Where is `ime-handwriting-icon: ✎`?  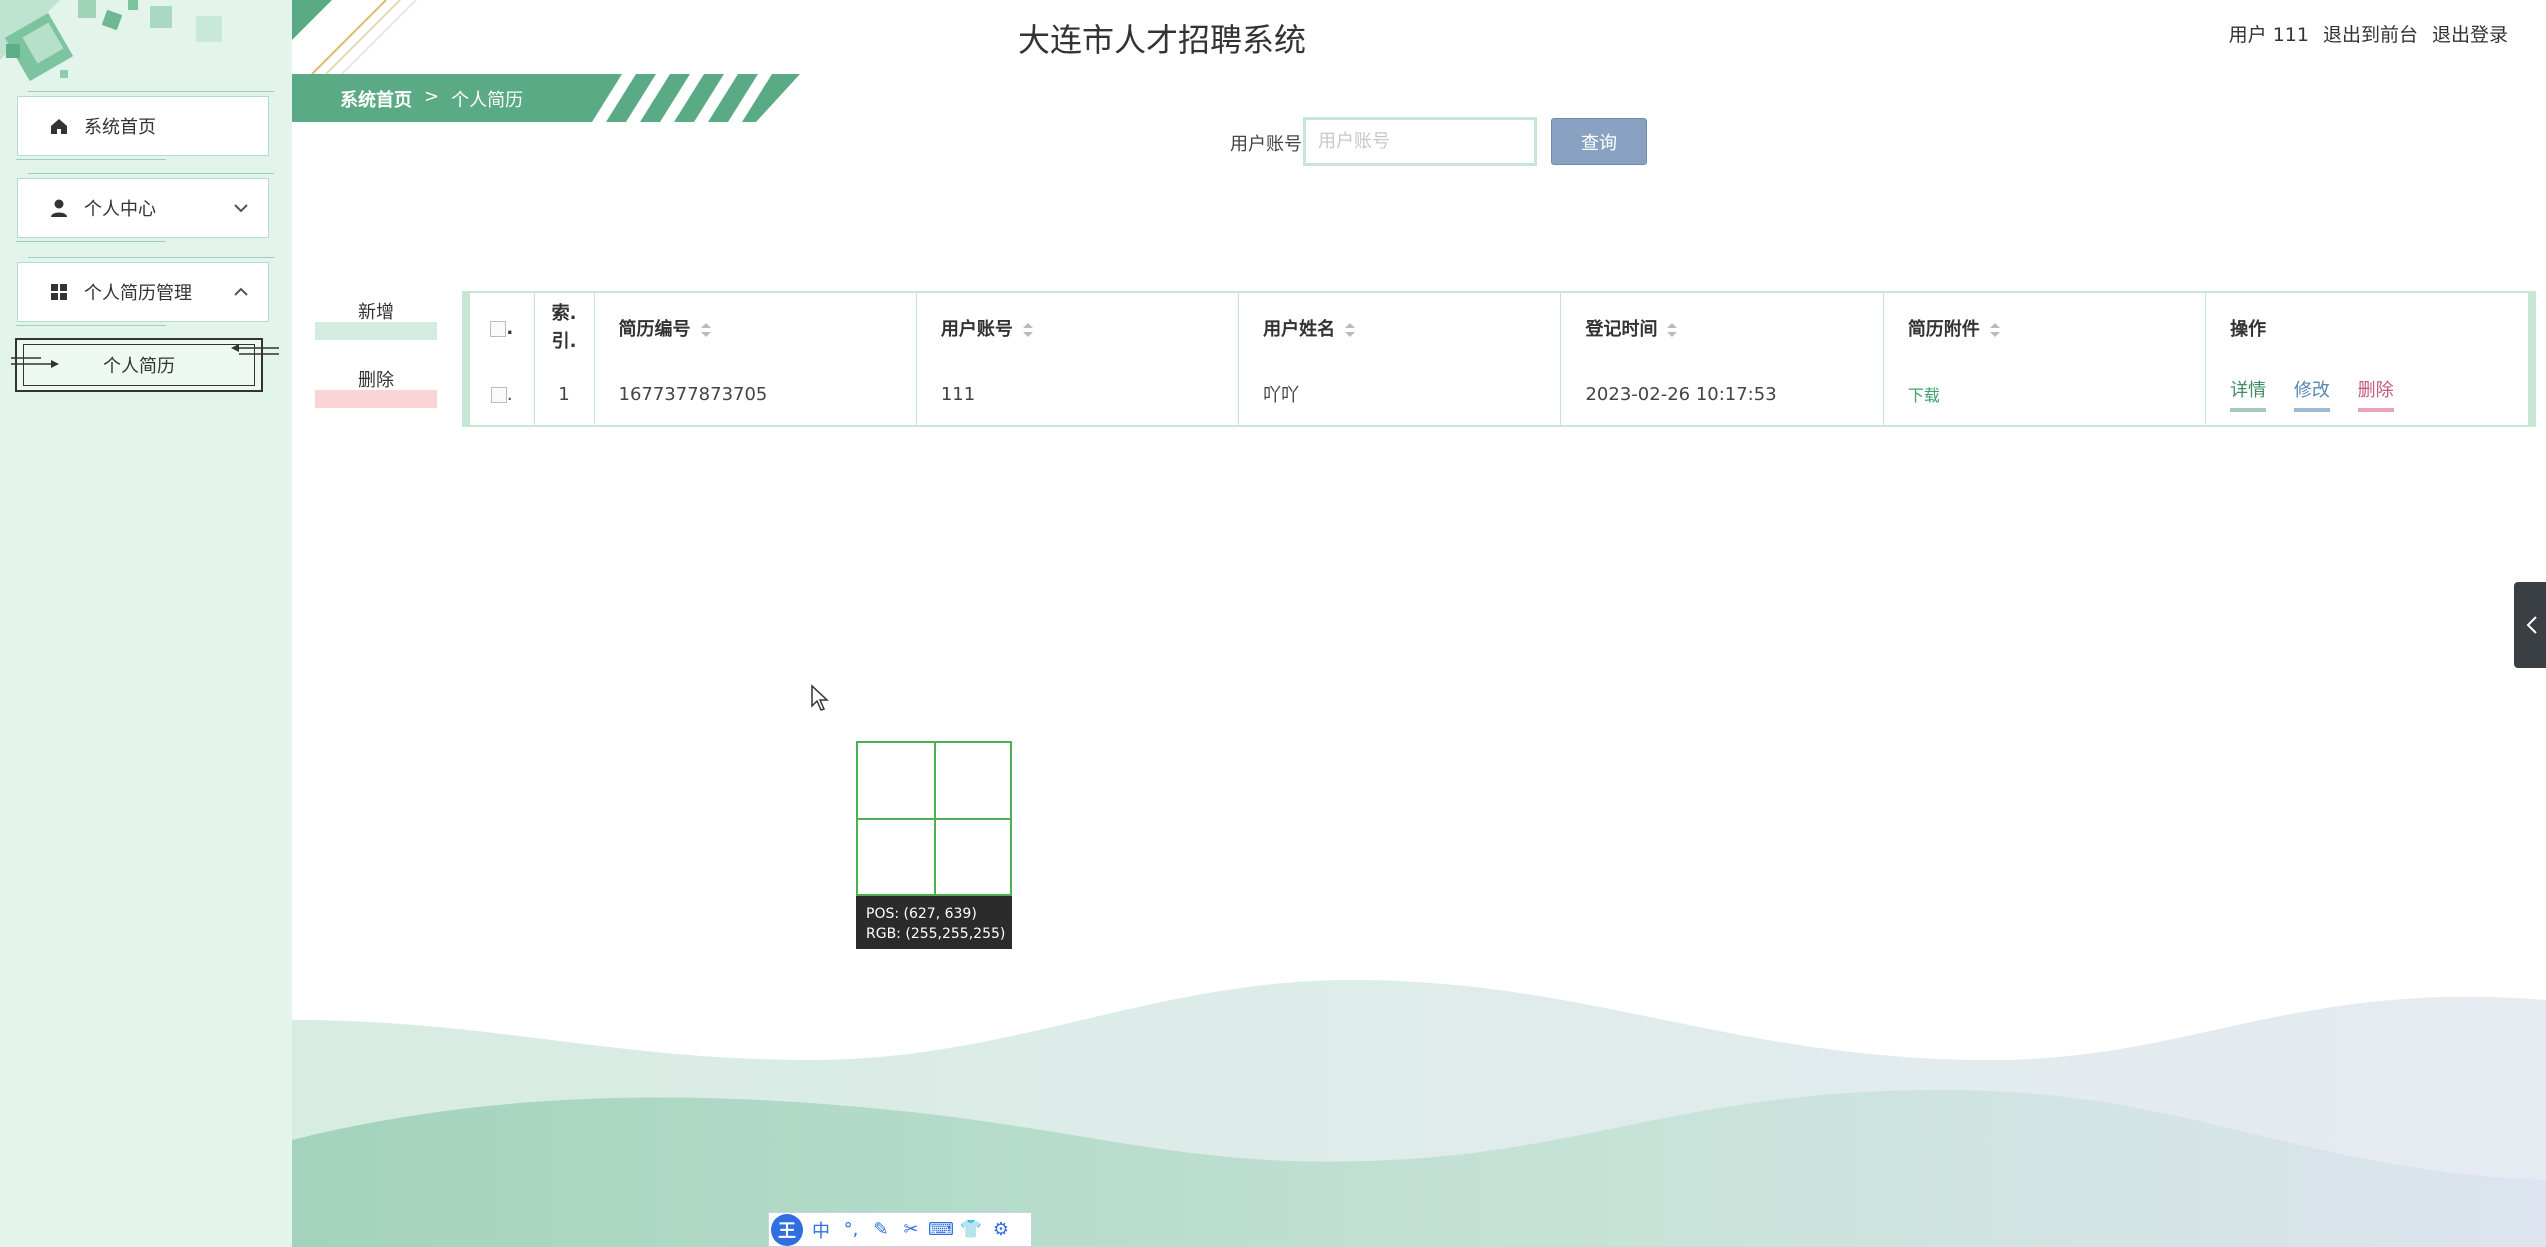
ime-handwriting-icon: ✎ is located at coordinates (881, 1230).